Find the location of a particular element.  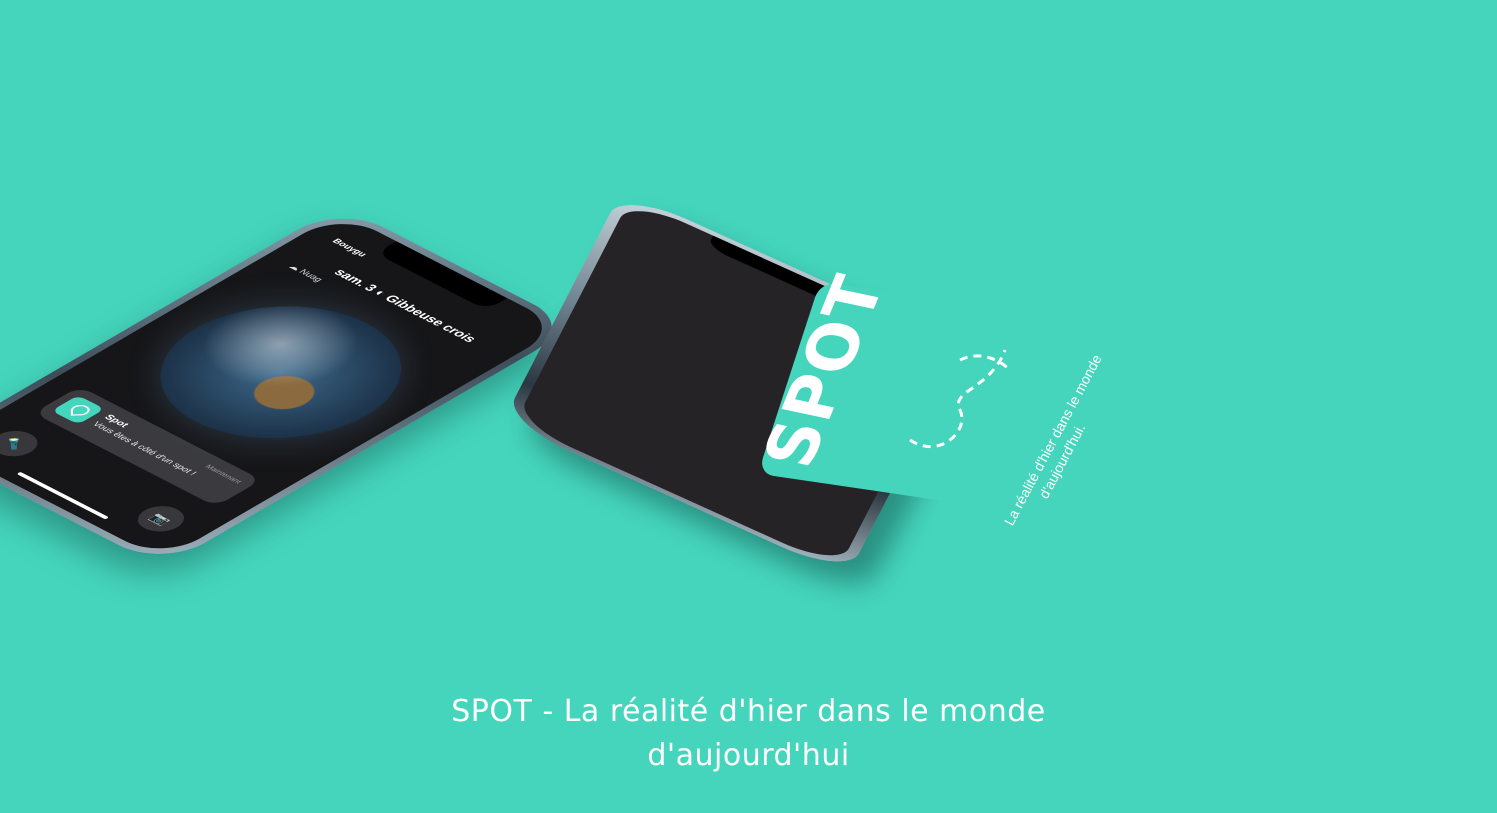

camera-icon: 📷 is located at coordinates (161, 518).